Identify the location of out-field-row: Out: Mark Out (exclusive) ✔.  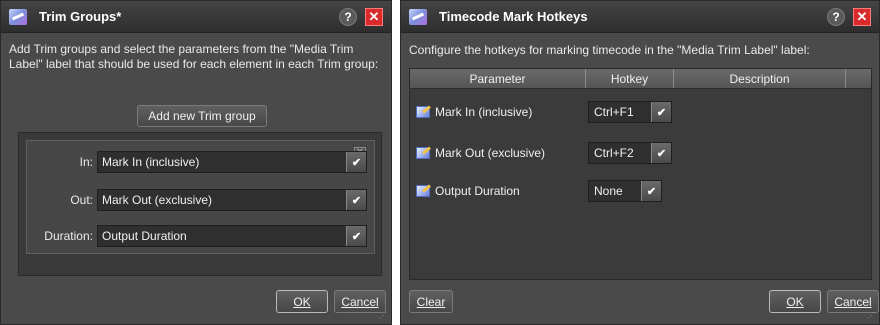
(197, 200).